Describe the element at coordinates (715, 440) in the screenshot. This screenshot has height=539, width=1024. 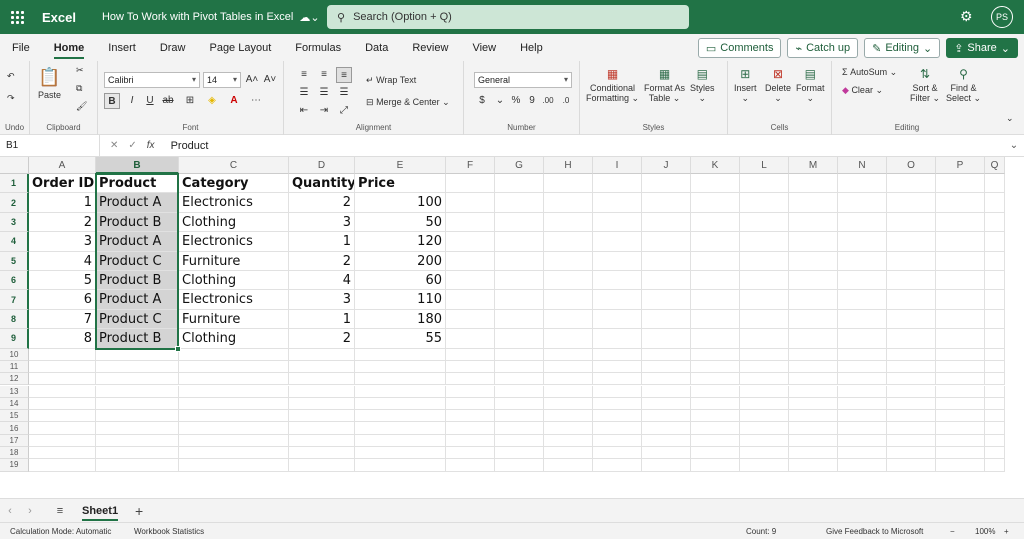
I see `cell-k17` at that location.